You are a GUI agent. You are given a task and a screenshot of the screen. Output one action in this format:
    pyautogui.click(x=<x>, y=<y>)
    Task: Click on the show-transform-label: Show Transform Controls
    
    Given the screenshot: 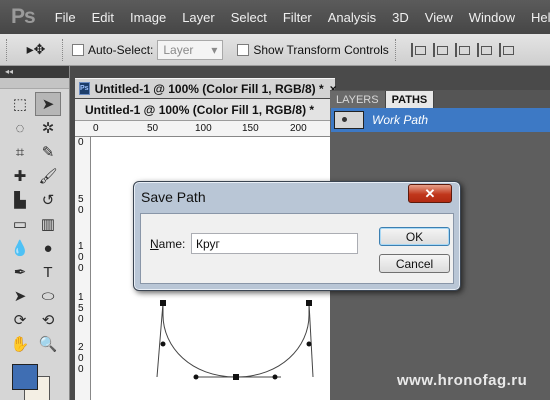 What is the action you would take?
    pyautogui.click(x=321, y=49)
    